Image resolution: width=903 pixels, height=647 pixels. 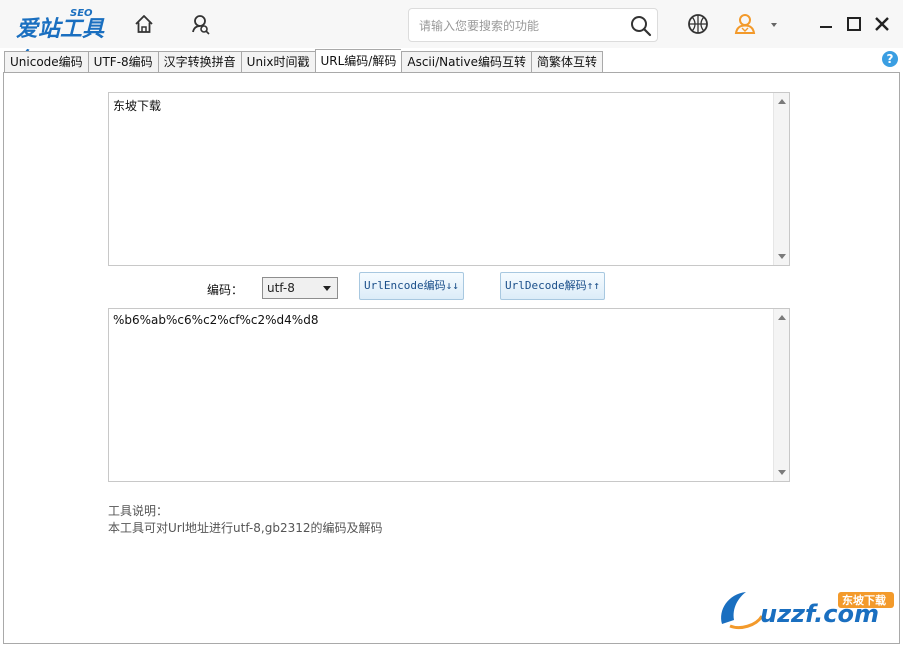 I want to click on close-icon, so click(x=882, y=24).